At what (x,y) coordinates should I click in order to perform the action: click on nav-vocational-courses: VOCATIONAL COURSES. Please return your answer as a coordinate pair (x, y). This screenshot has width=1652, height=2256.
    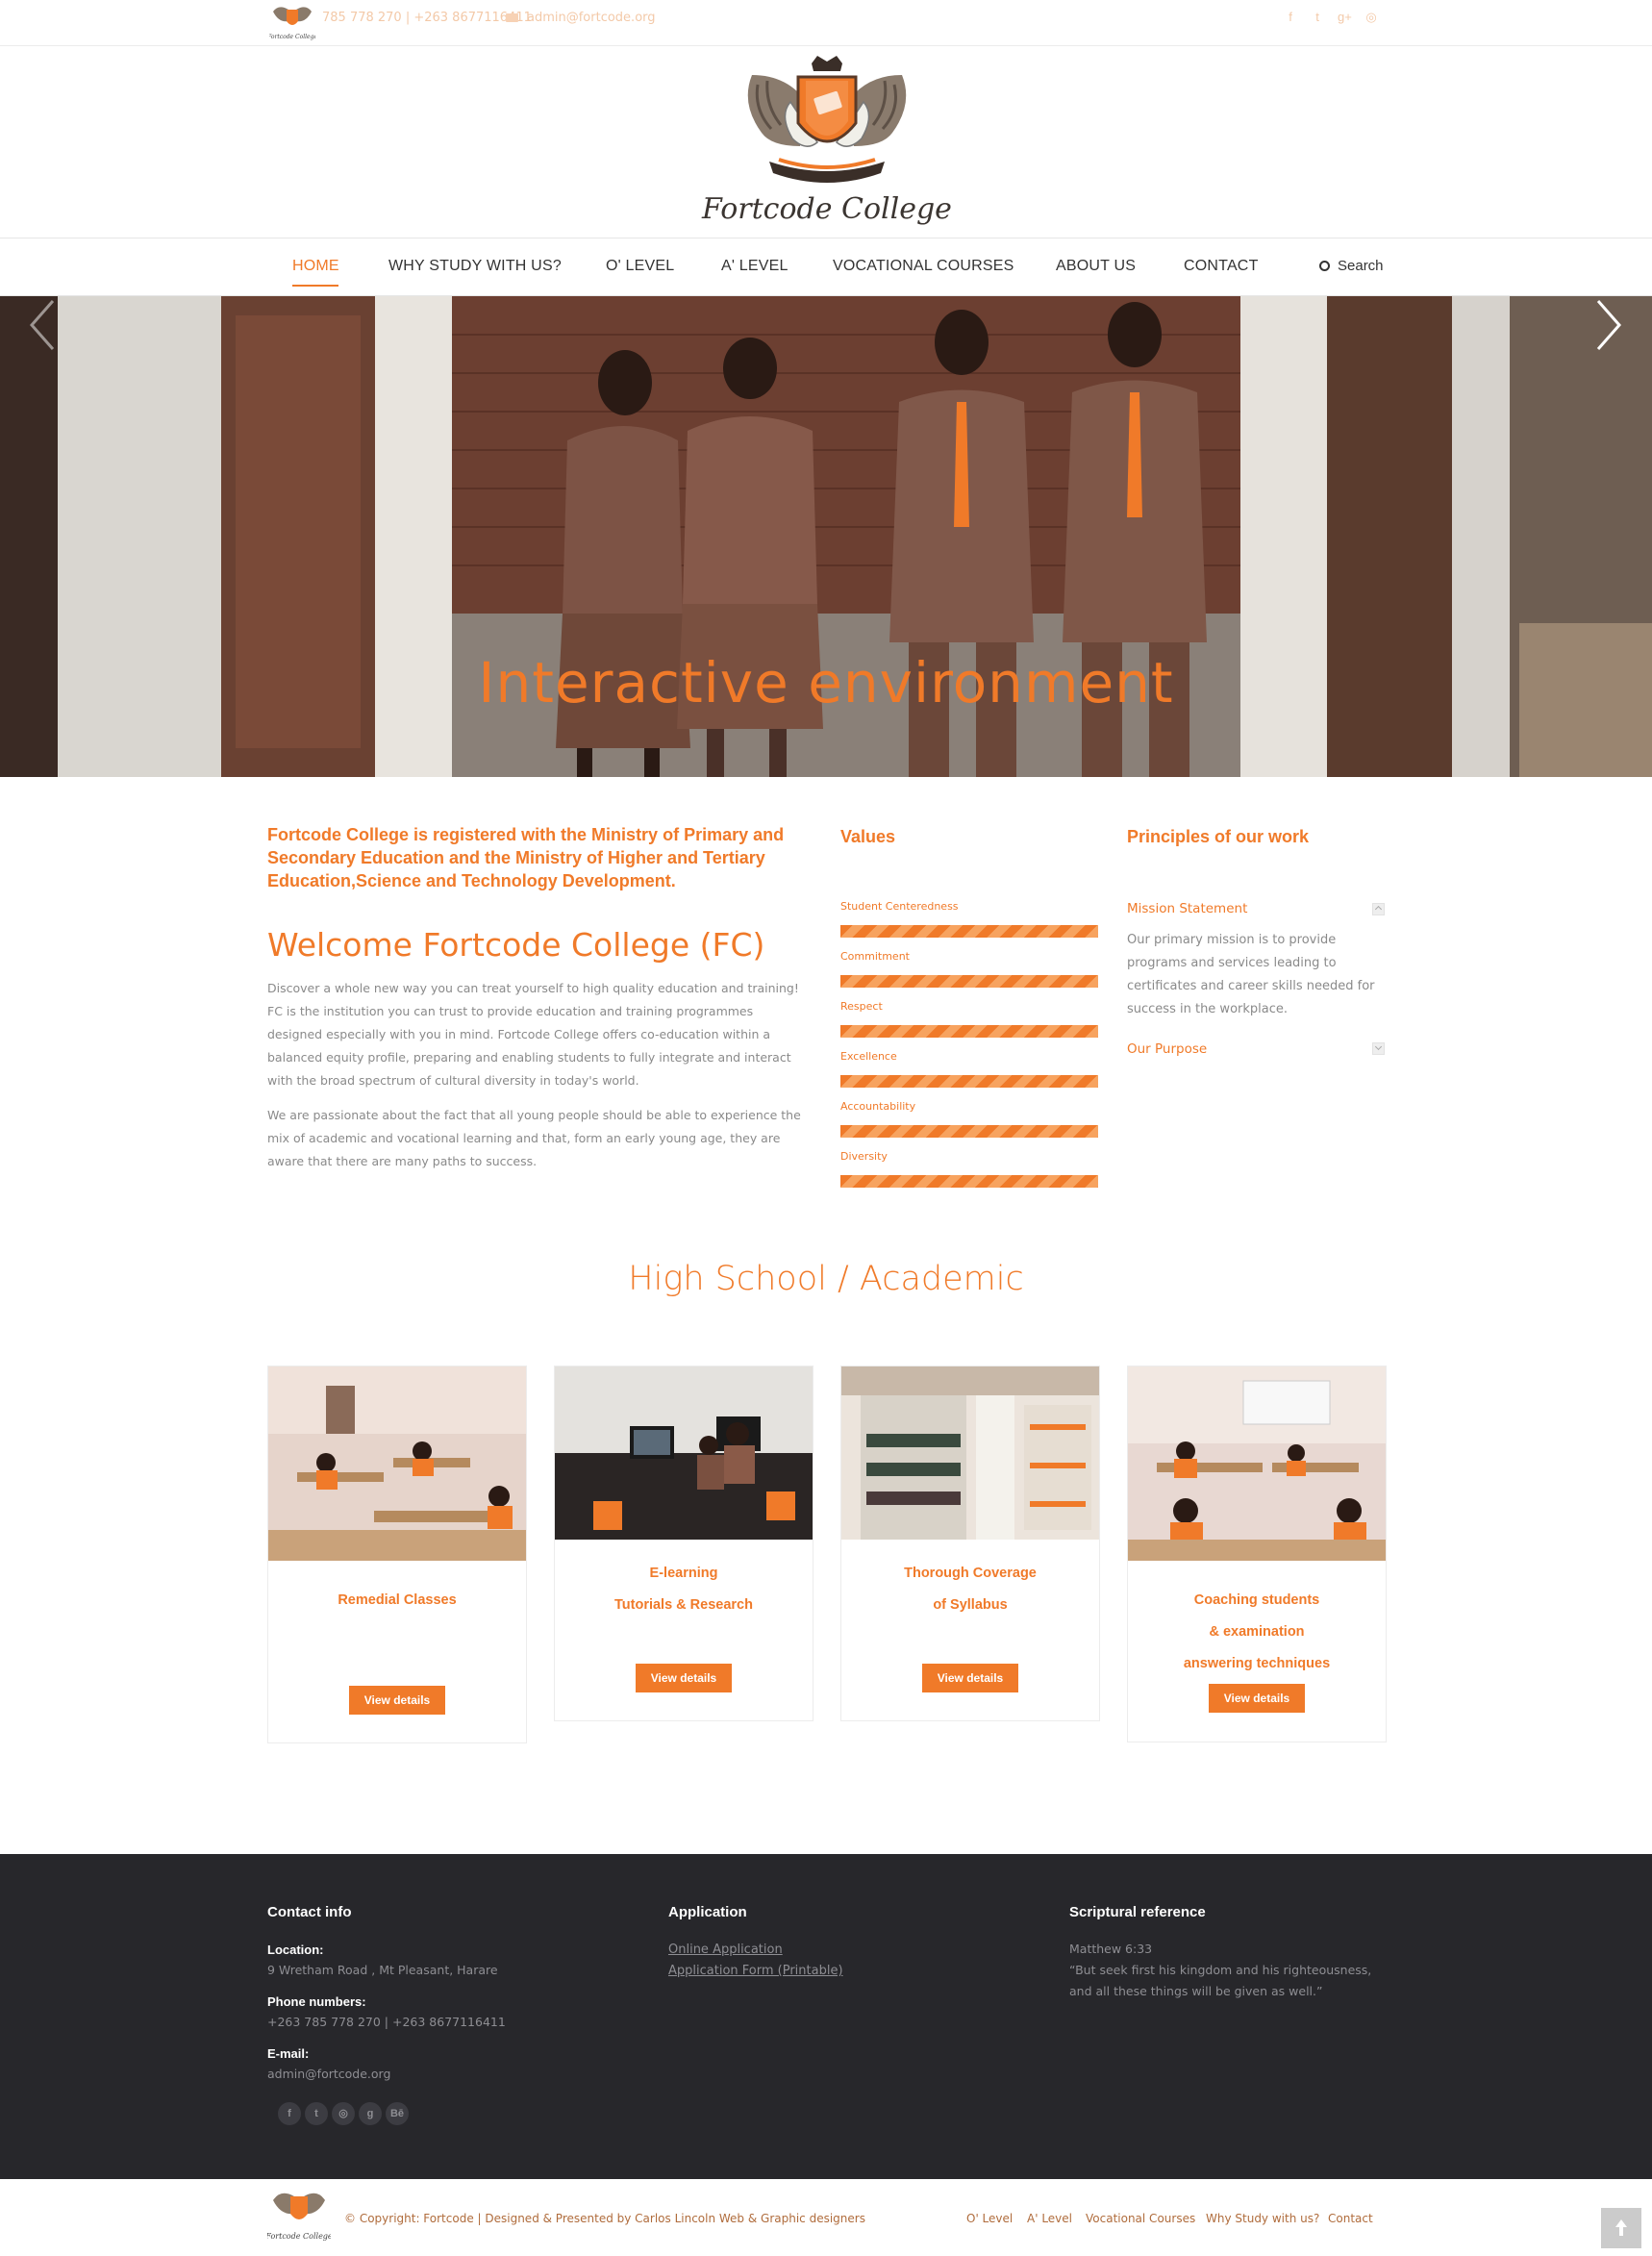
    Looking at the image, I should click on (924, 266).